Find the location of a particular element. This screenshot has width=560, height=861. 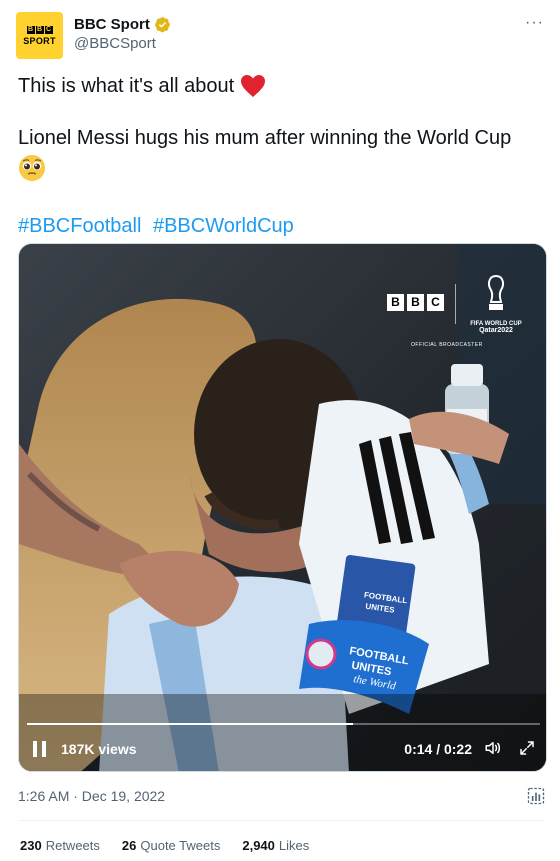

hashtags: #BBCFootball #BBCWorldCup is located at coordinates (283, 226).